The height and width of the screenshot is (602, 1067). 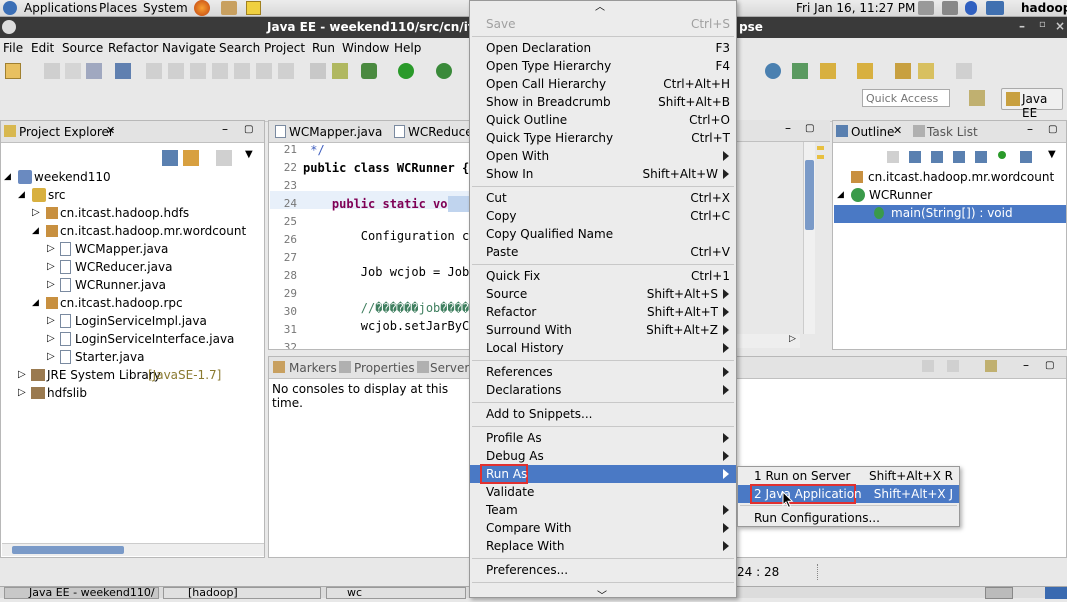 What do you see at coordinates (397, 272) in the screenshot?
I see `code-line: Job wcjob = Job.ge` at bounding box center [397, 272].